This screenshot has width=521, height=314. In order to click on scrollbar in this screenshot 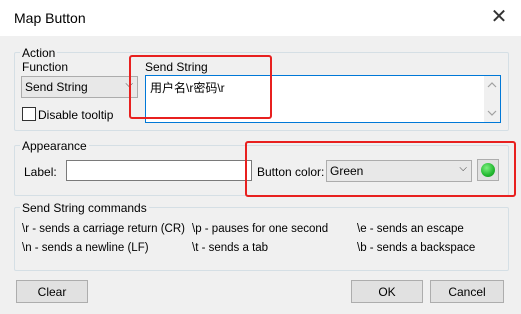, I will do `click(492, 99)`.